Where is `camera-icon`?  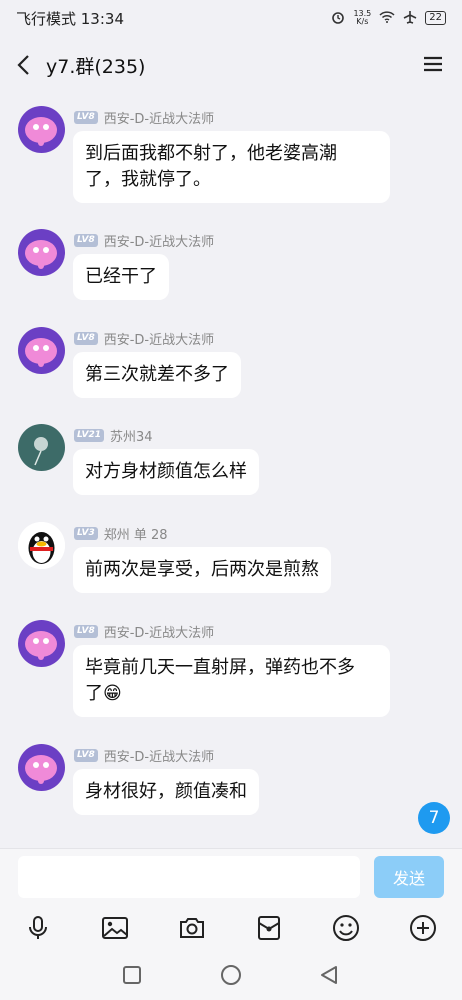 camera-icon is located at coordinates (192, 928).